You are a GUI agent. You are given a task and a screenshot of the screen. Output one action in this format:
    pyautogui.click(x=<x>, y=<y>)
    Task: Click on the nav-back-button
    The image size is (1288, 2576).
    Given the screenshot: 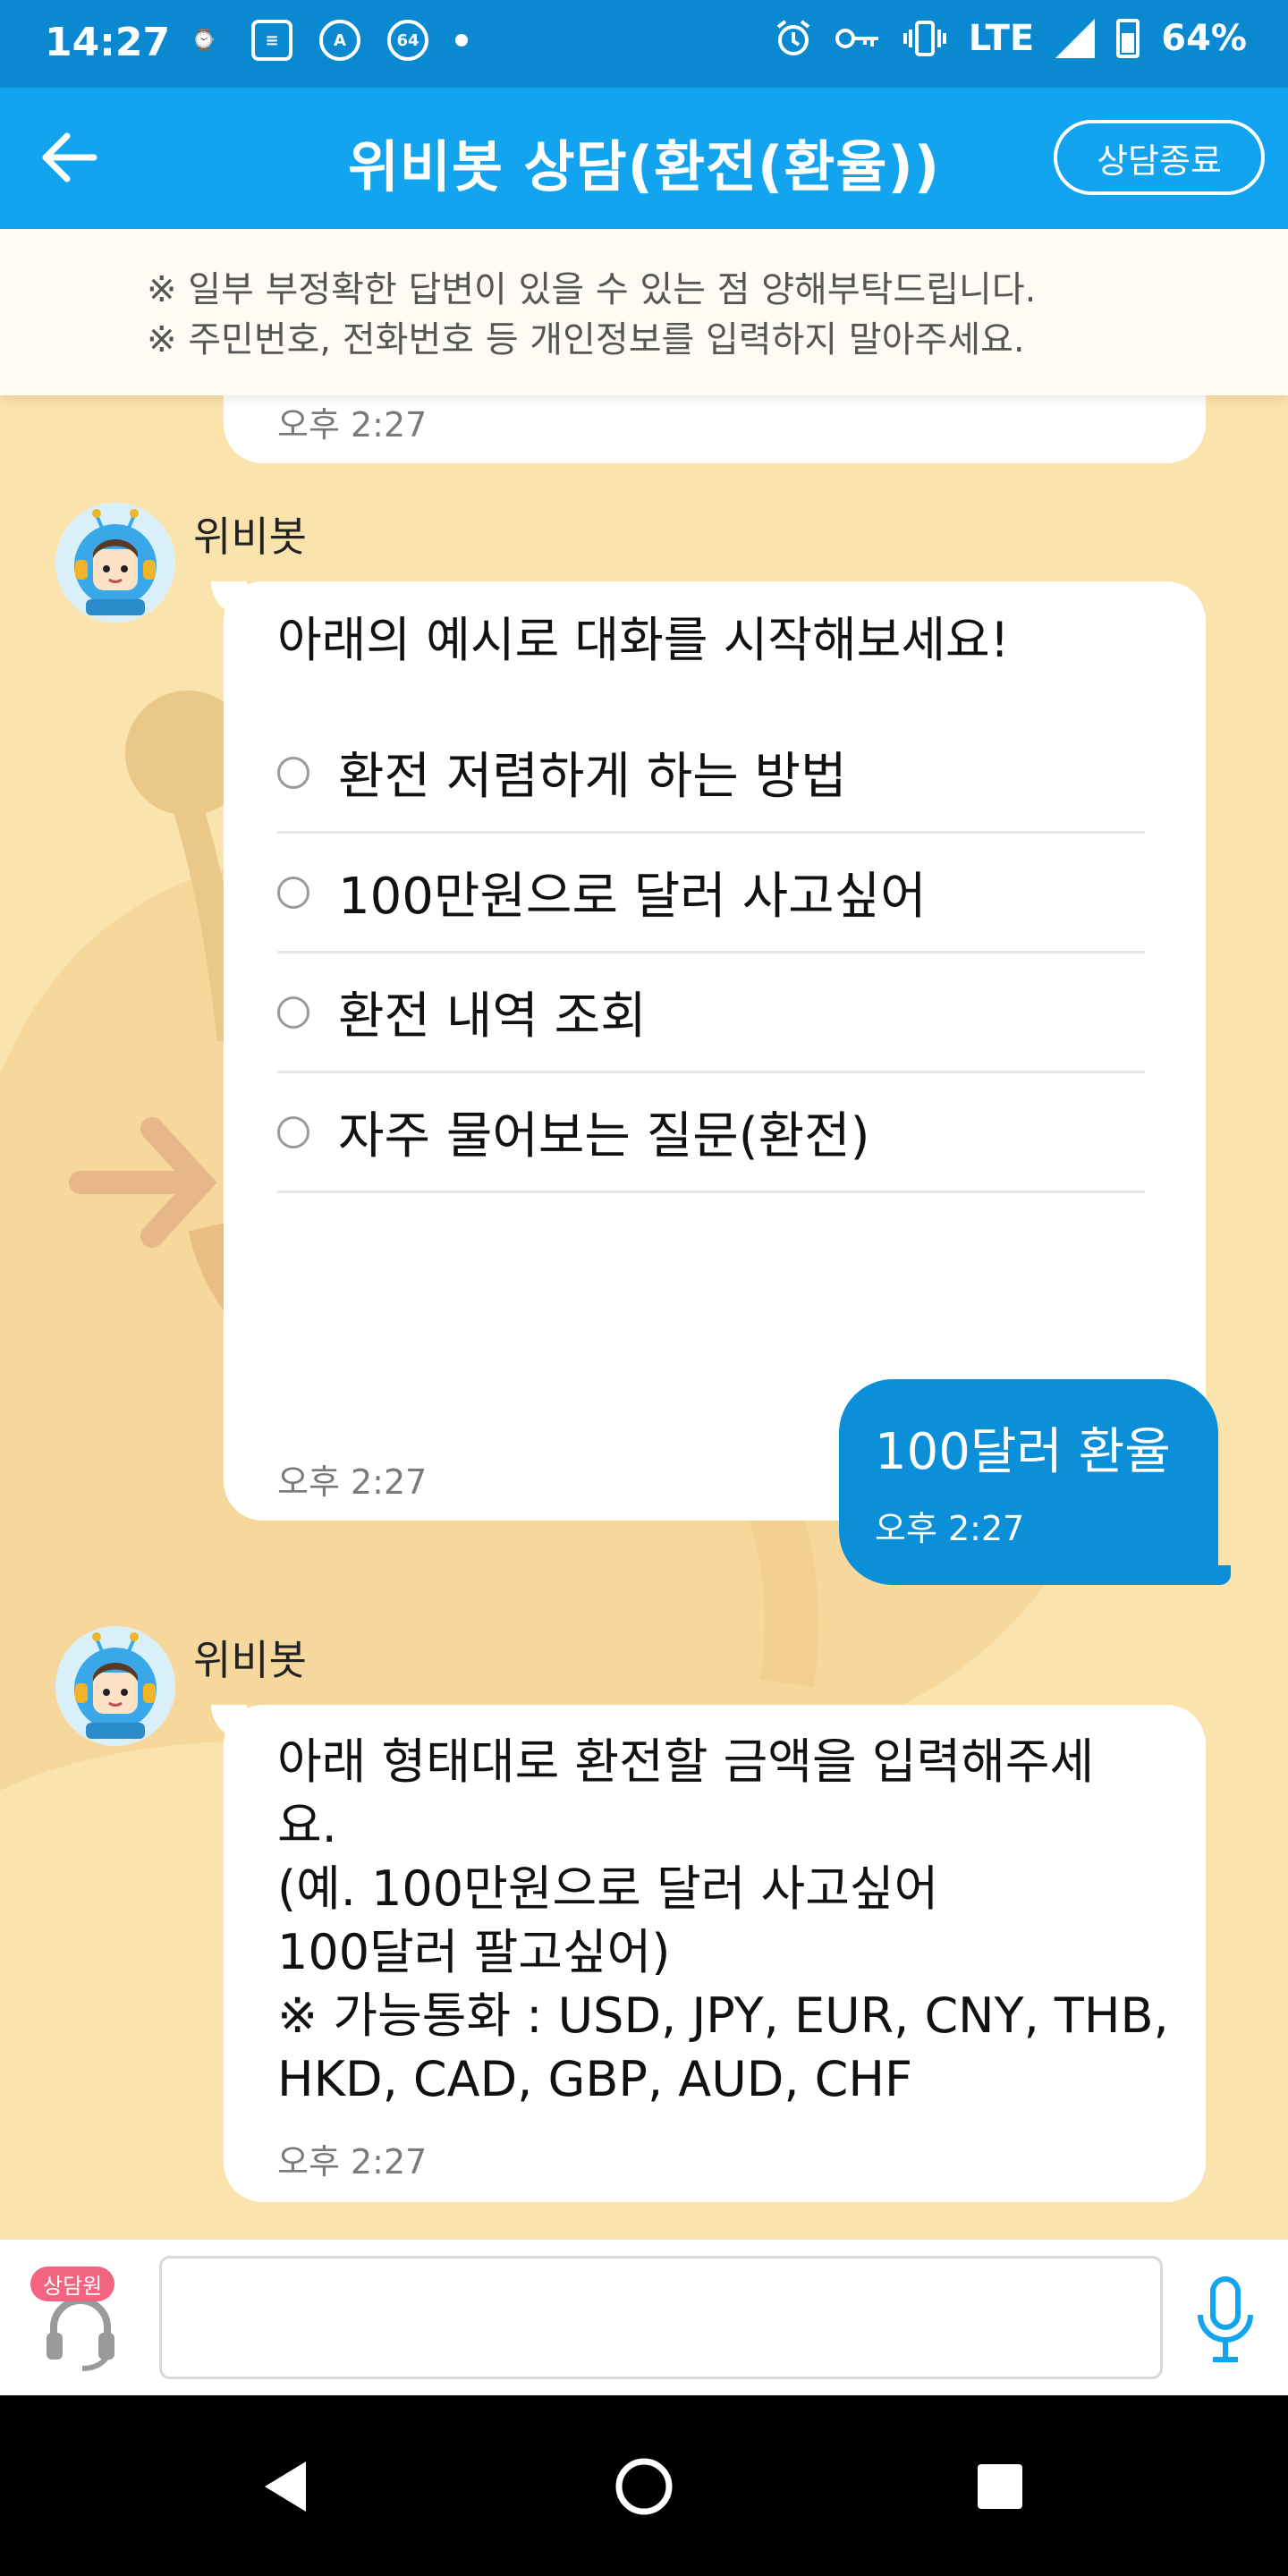 What is the action you would take?
    pyautogui.click(x=286, y=2486)
    